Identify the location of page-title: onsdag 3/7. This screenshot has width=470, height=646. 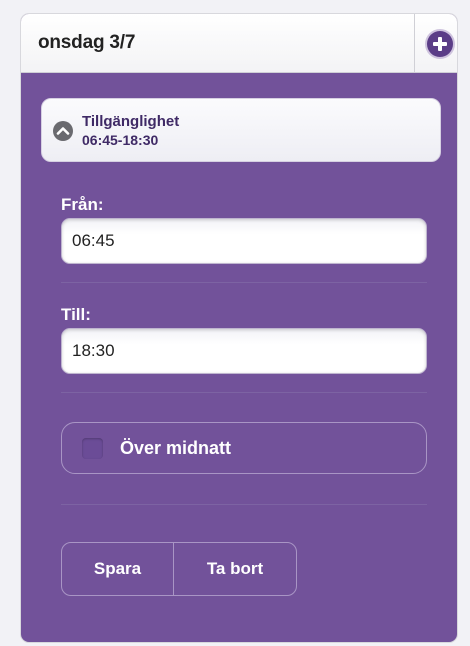
(87, 42).